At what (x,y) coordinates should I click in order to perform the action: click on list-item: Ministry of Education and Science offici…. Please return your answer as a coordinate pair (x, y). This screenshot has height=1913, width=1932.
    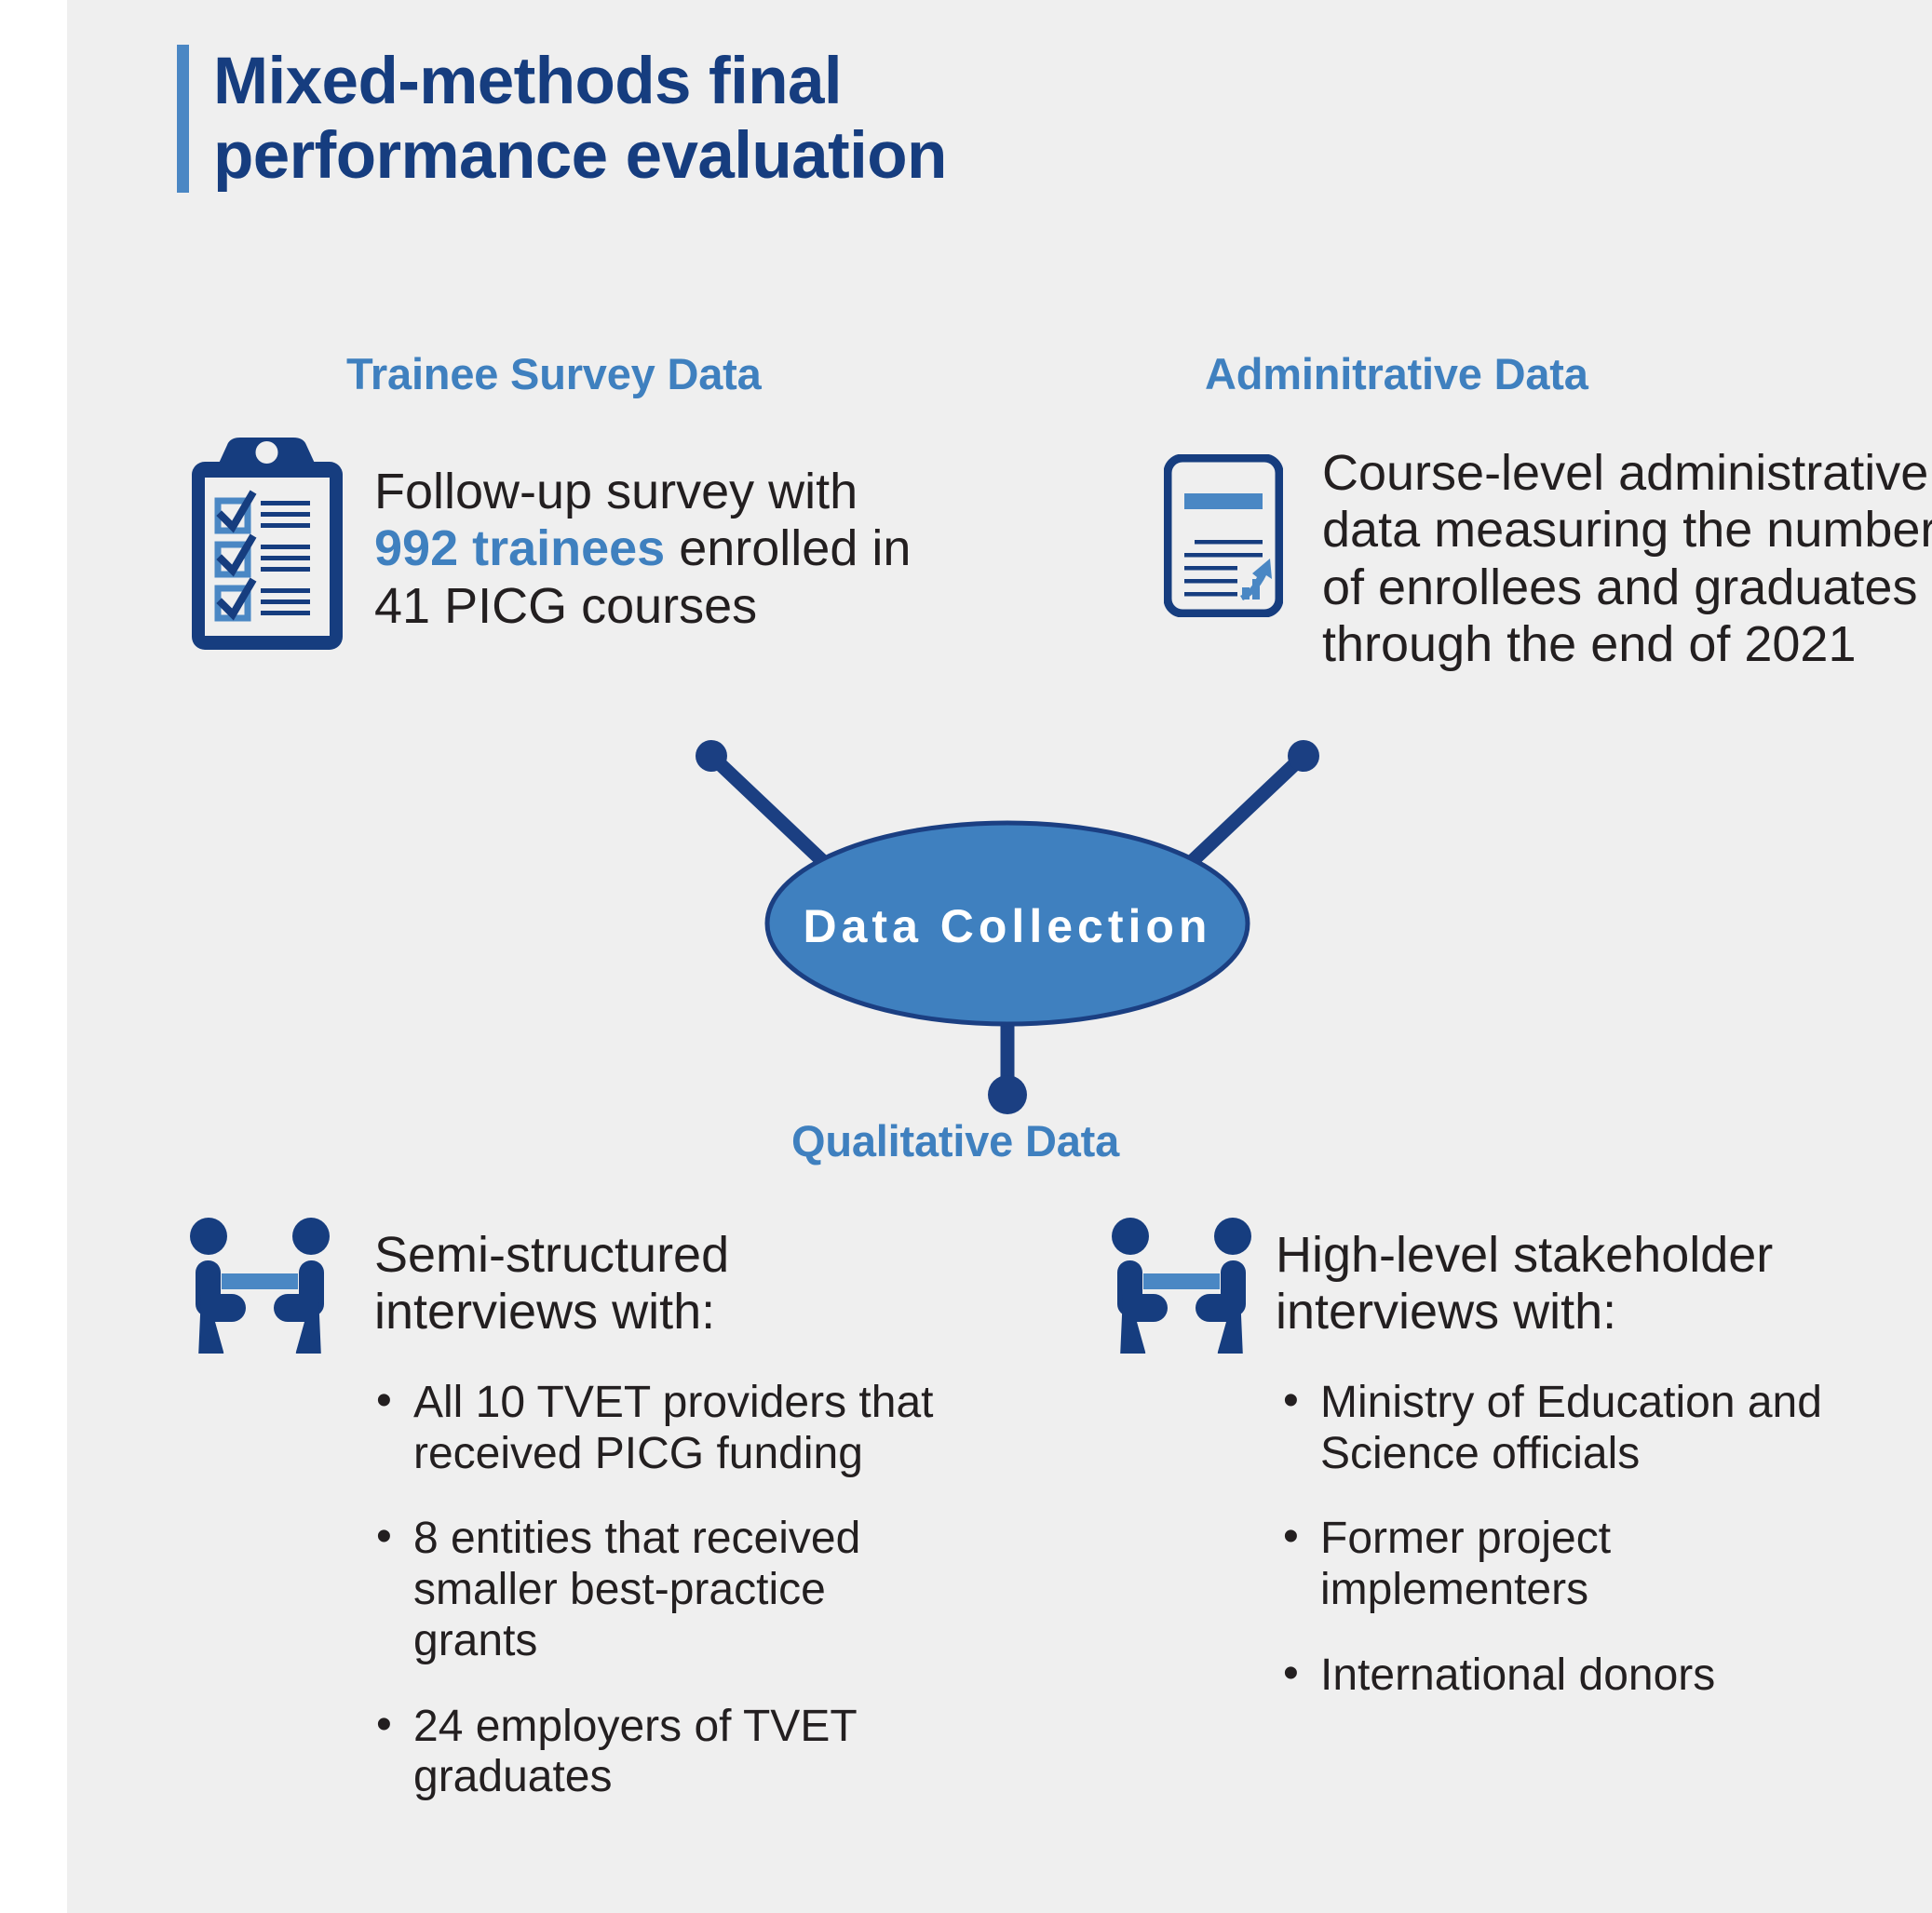
    Looking at the image, I should click on (1580, 1427).